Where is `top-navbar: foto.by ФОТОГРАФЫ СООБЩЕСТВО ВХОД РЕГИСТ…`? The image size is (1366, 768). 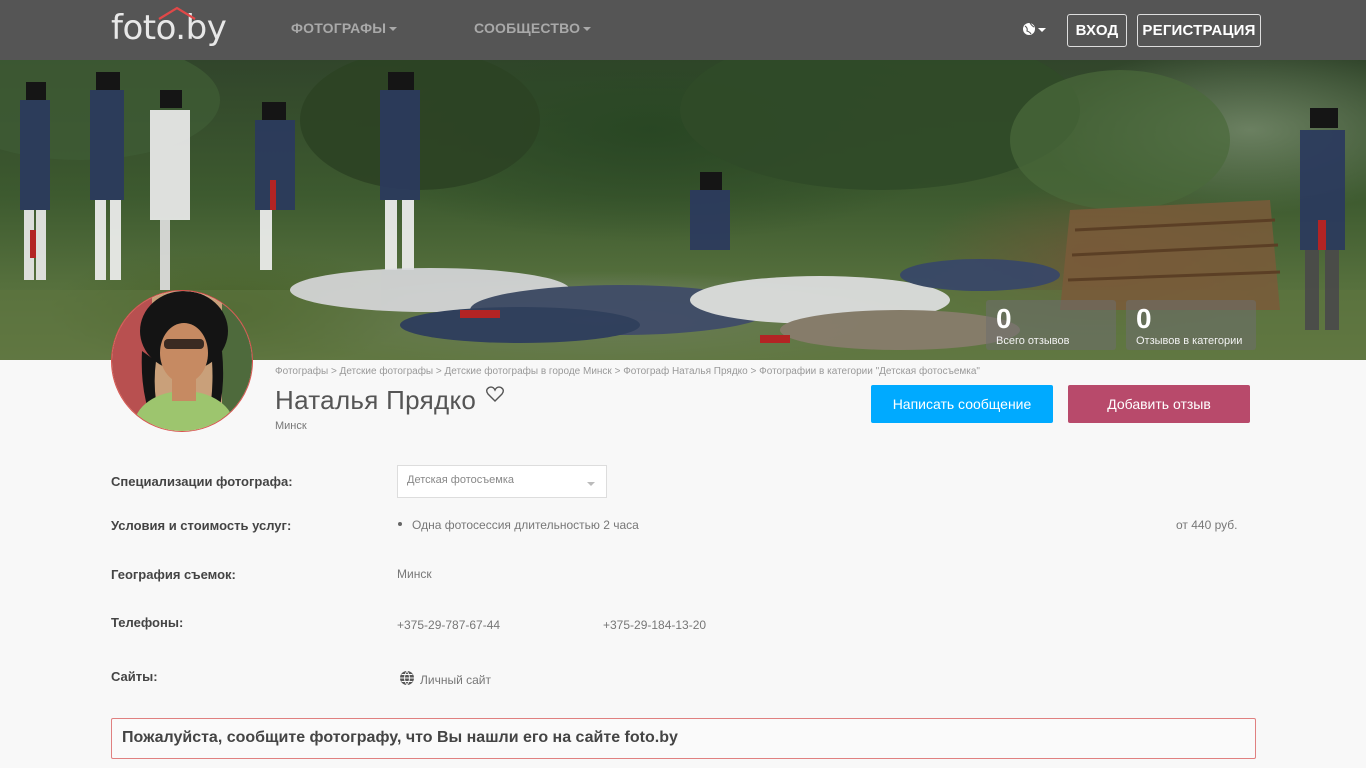 top-navbar: foto.by ФОТОГРАФЫ СООБЩЕСТВО ВХОД РЕГИСТ… is located at coordinates (683, 30).